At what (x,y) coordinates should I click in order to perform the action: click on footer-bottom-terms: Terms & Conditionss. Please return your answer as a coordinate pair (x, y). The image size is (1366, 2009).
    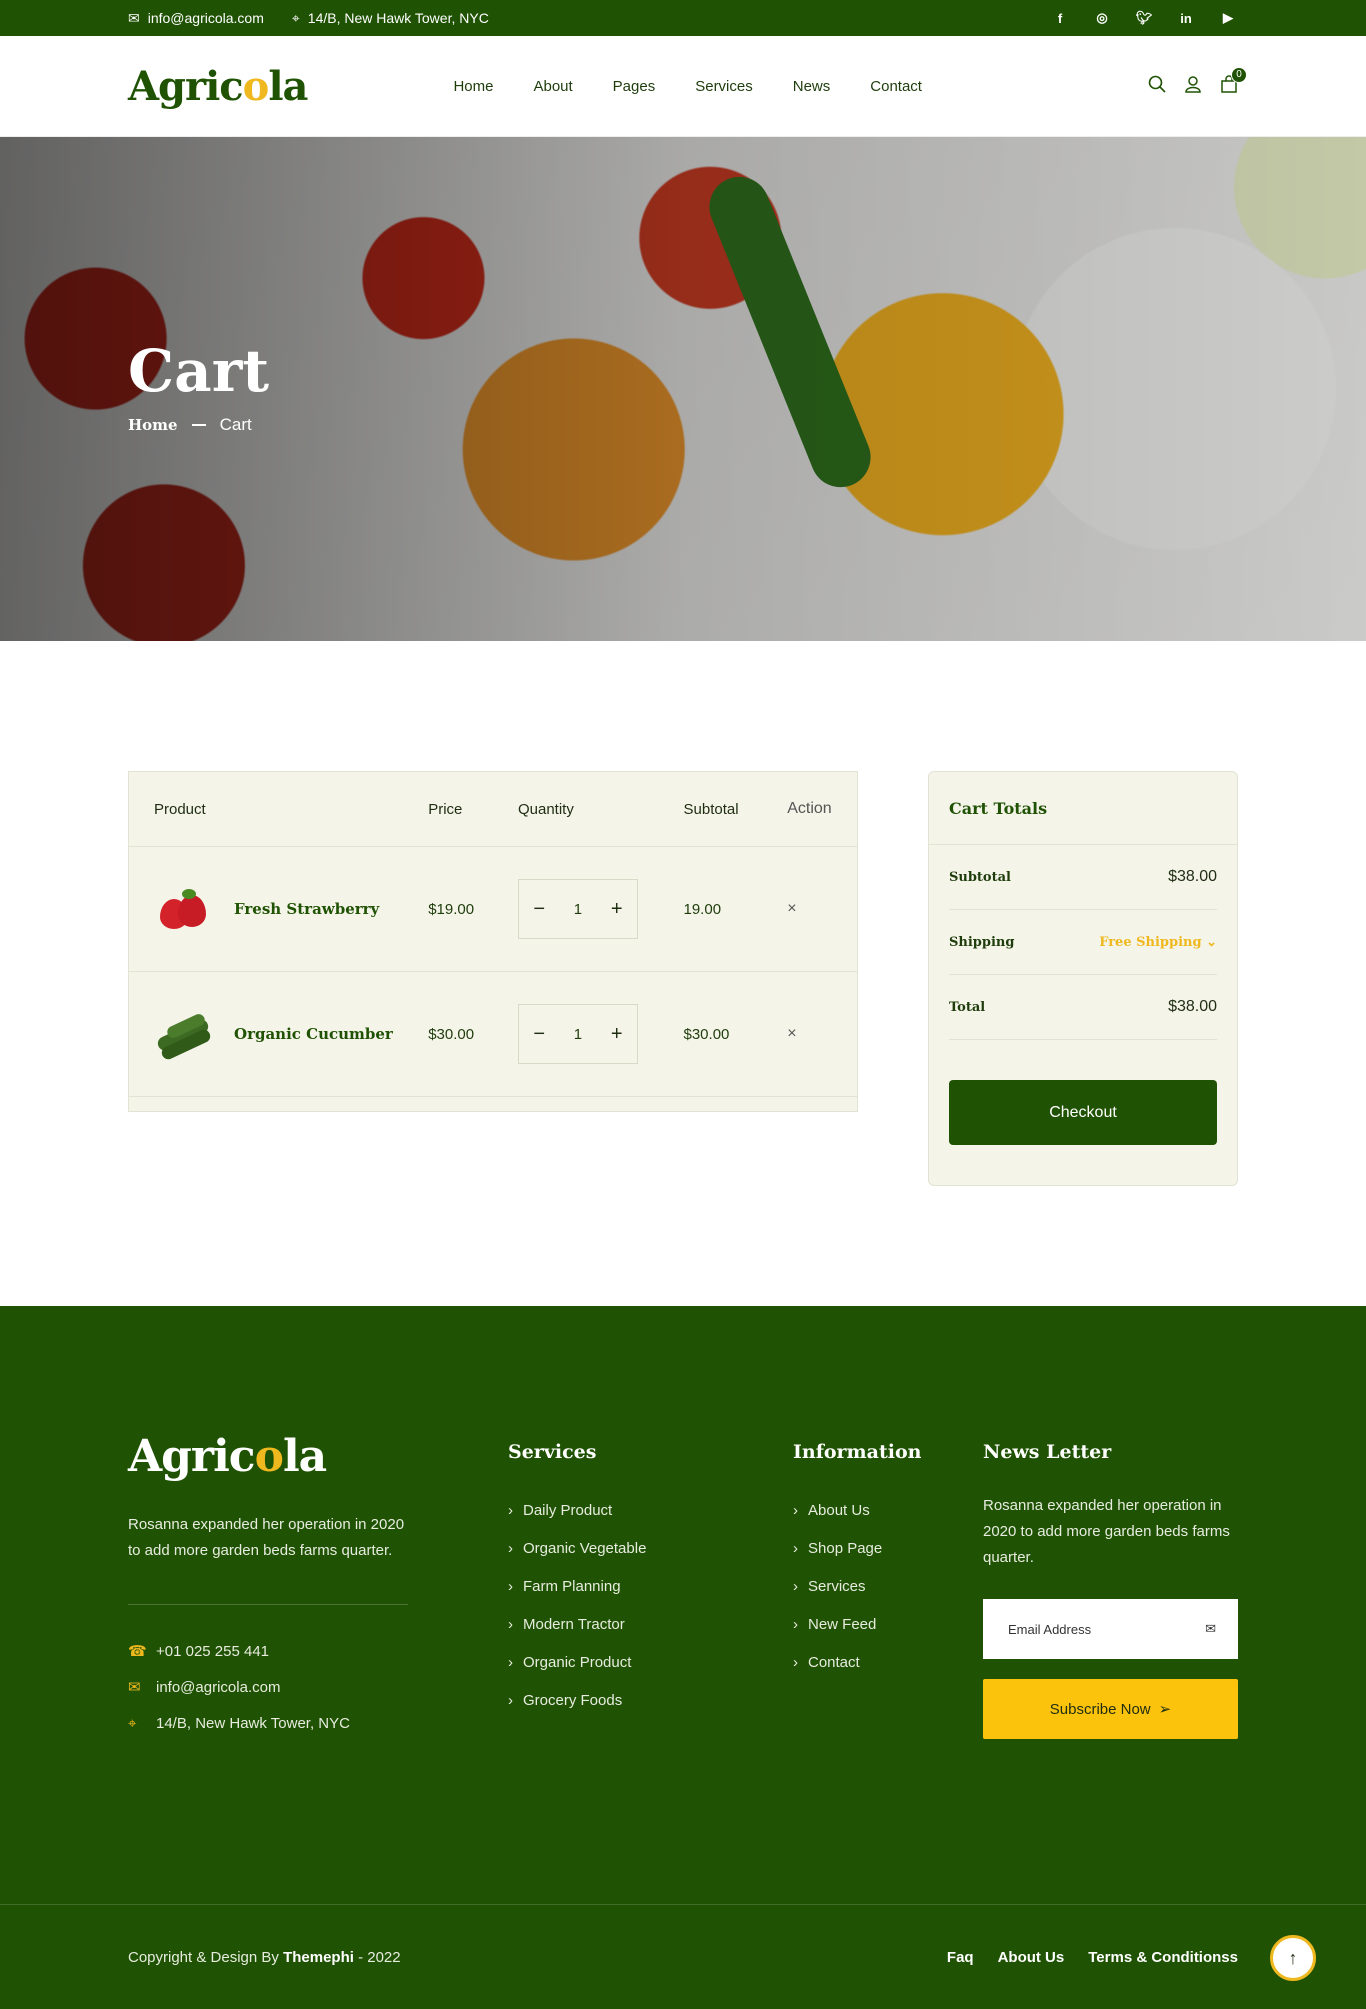
    Looking at the image, I should click on (1163, 1957).